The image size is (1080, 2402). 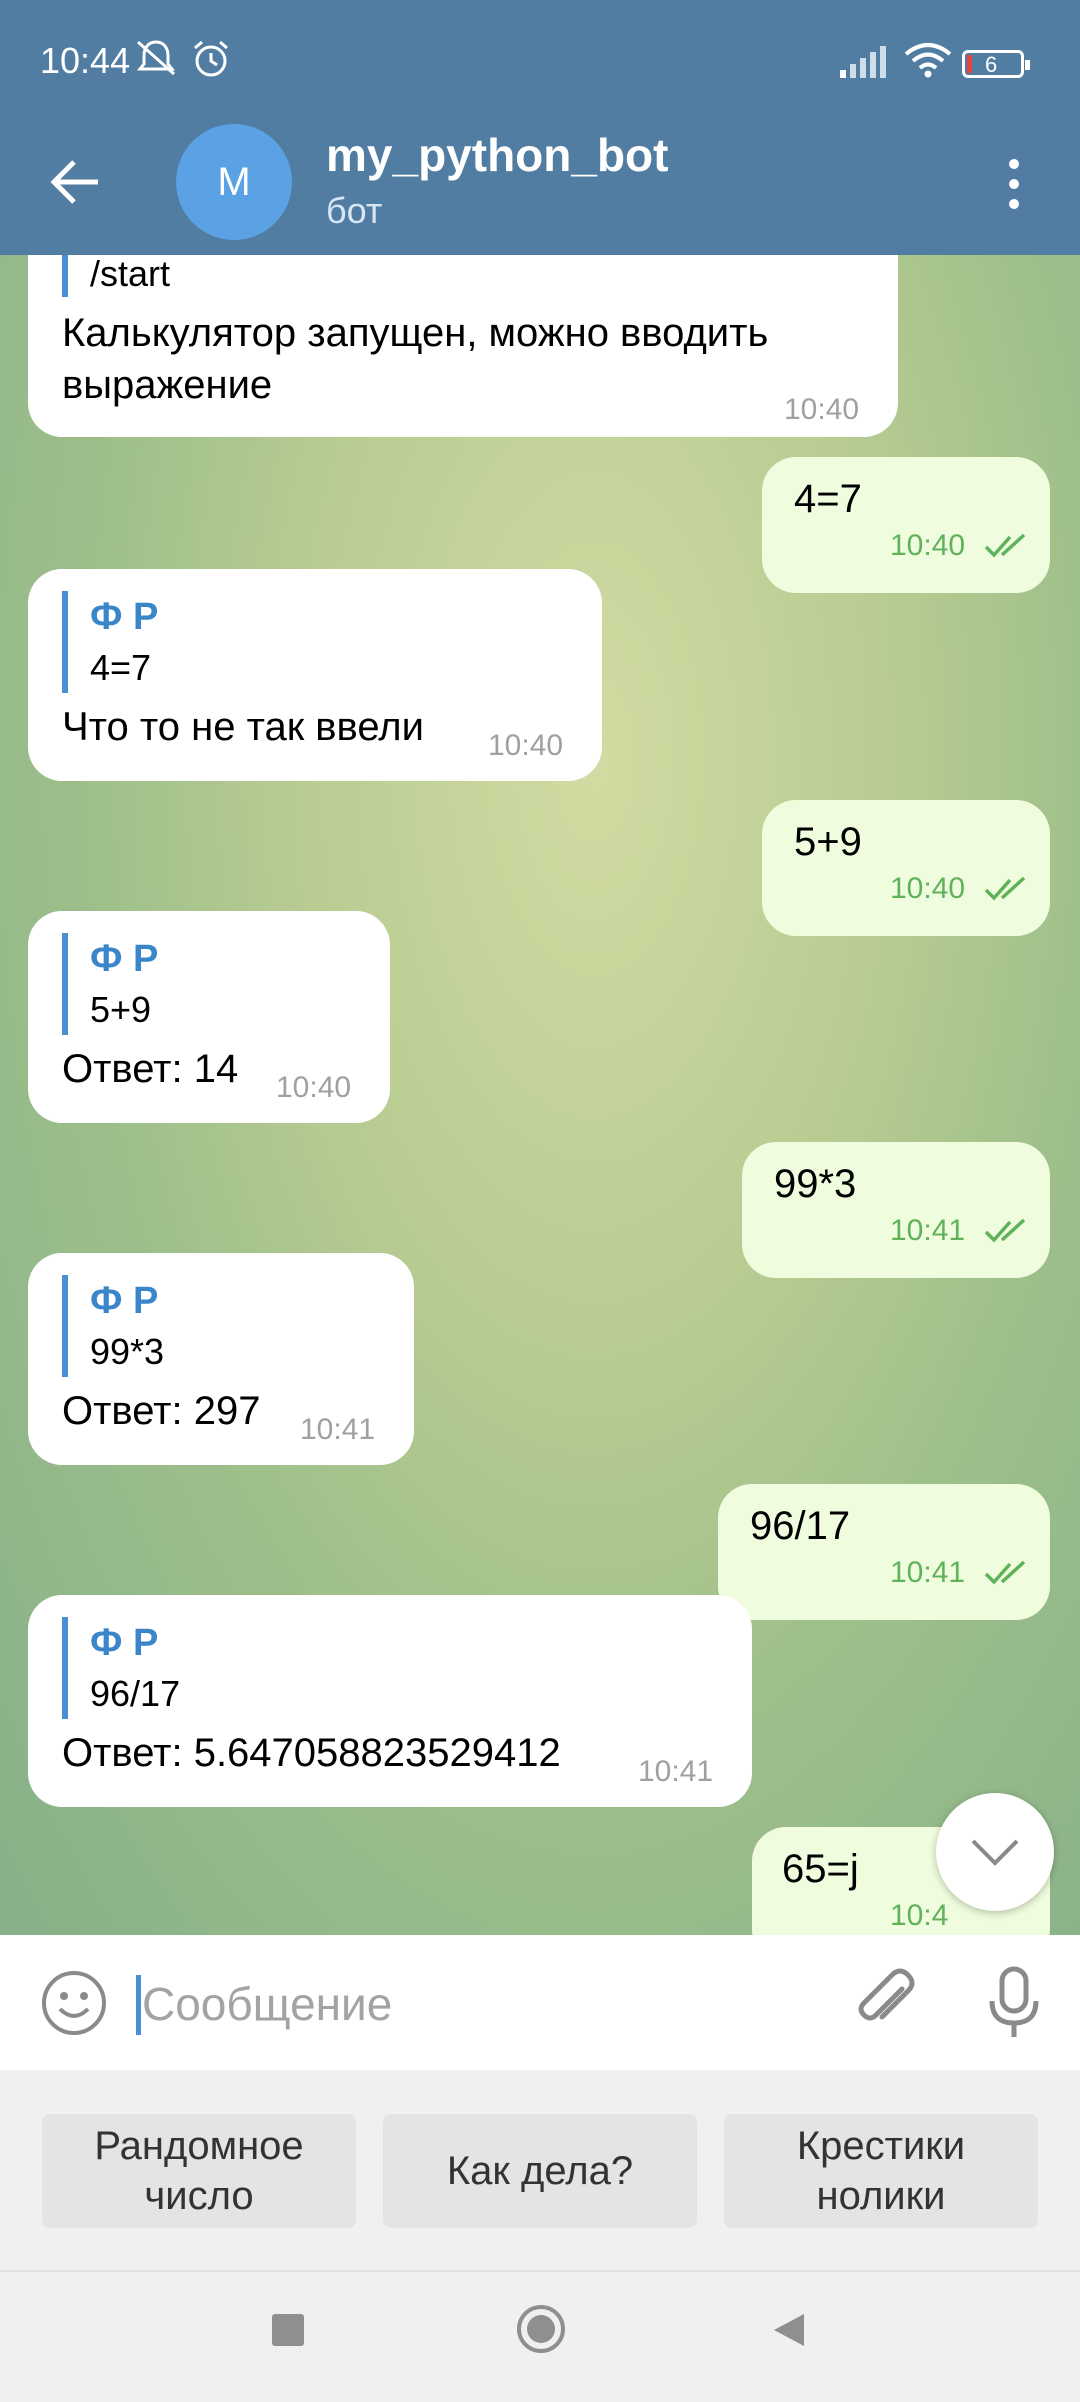 I want to click on message-composer, so click(x=540, y=2002).